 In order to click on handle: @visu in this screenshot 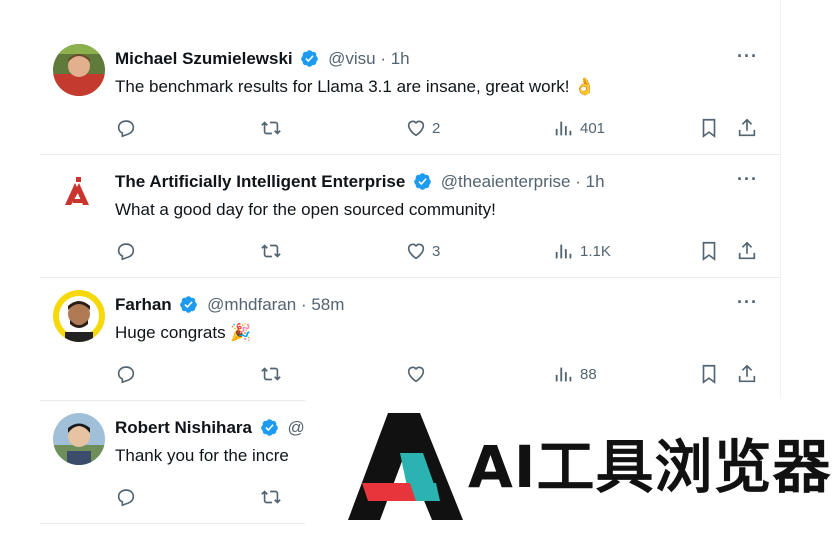, I will do `click(352, 58)`.